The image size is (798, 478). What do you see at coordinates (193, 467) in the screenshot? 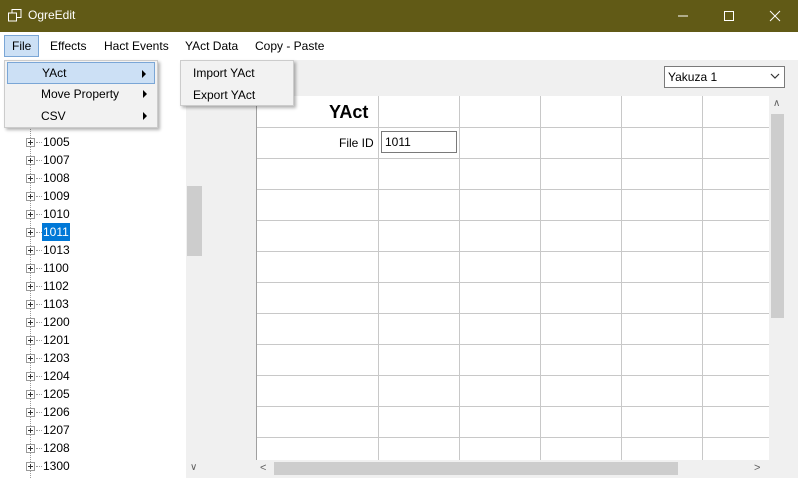
I see `scroll-down-icon: ∨` at bounding box center [193, 467].